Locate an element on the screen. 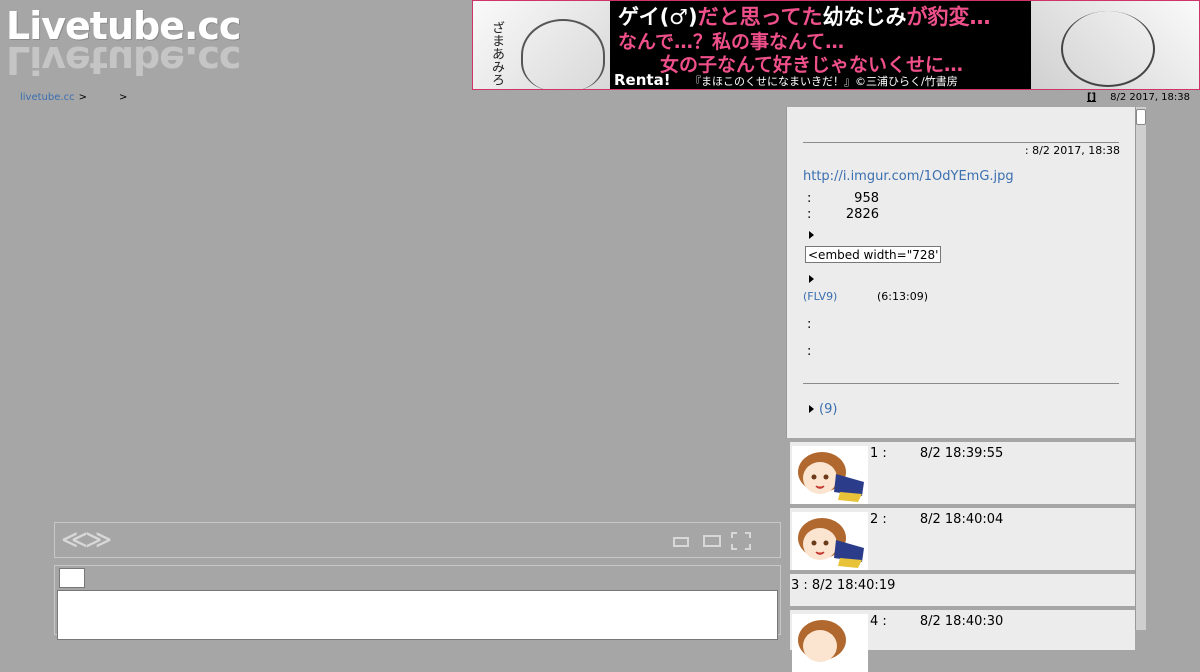  start-date: : 8/2 2017, 18:38 is located at coordinates (1072, 150).